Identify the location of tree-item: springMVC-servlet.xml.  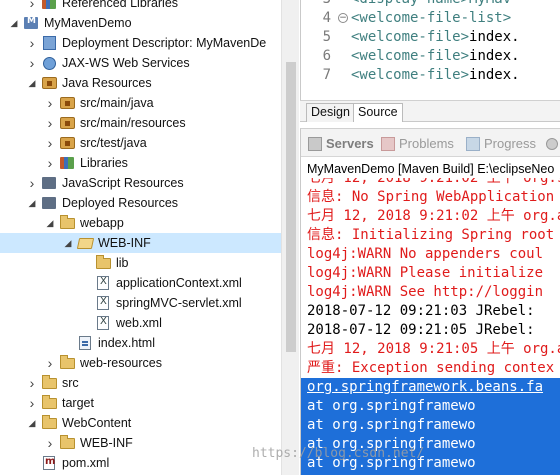
(140, 303).